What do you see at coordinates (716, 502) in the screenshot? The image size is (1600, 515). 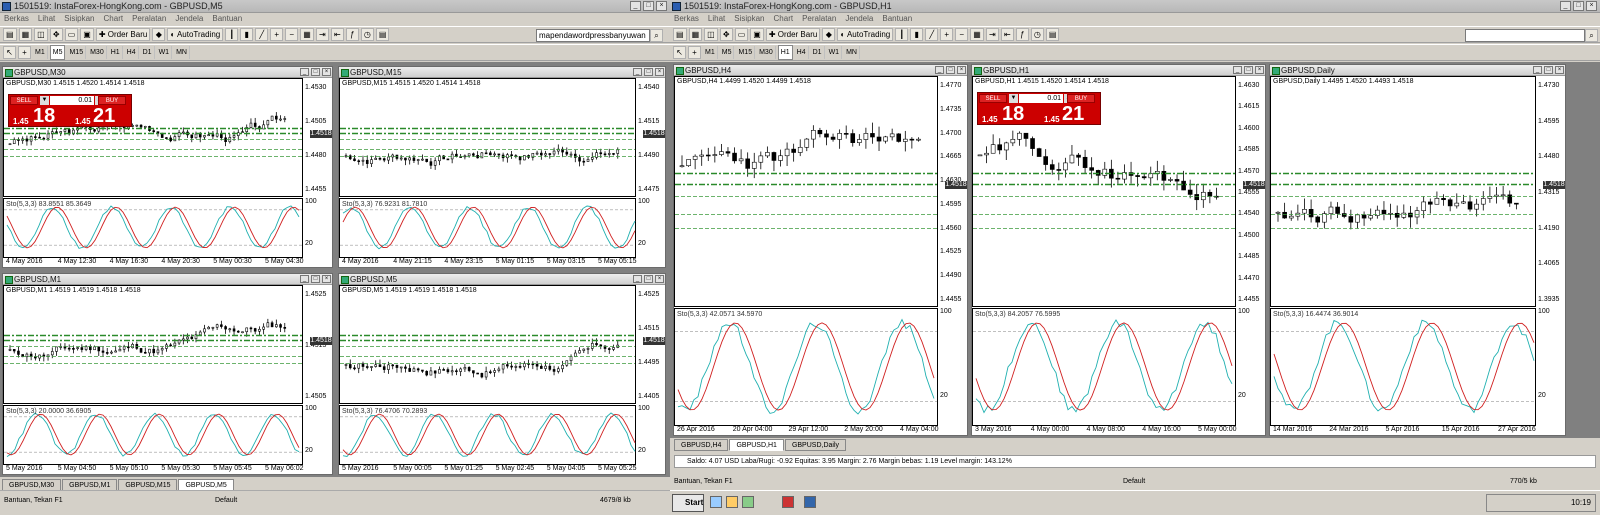 I see `quicklaunch-ie-icon` at bounding box center [716, 502].